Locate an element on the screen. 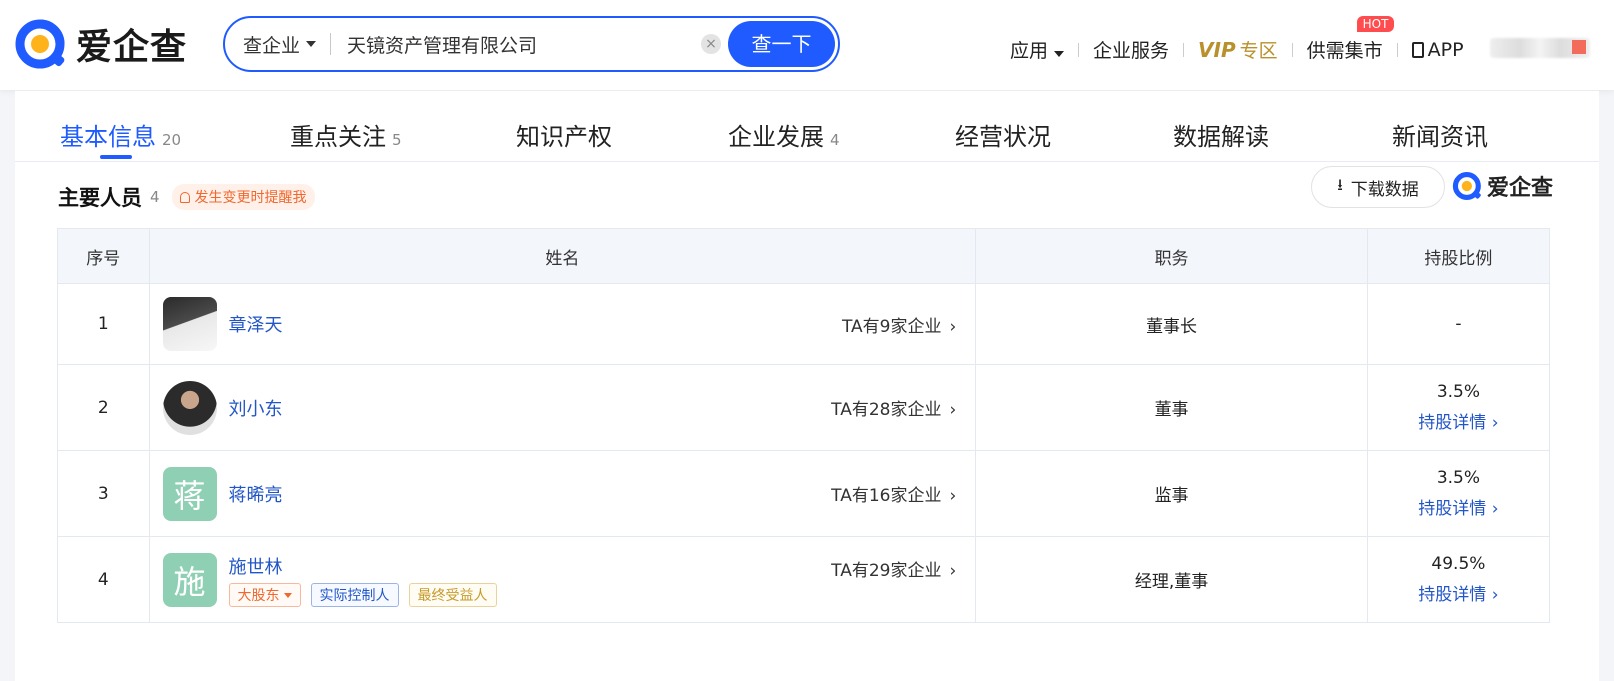  hot-badge: HOT is located at coordinates (1375, 24).